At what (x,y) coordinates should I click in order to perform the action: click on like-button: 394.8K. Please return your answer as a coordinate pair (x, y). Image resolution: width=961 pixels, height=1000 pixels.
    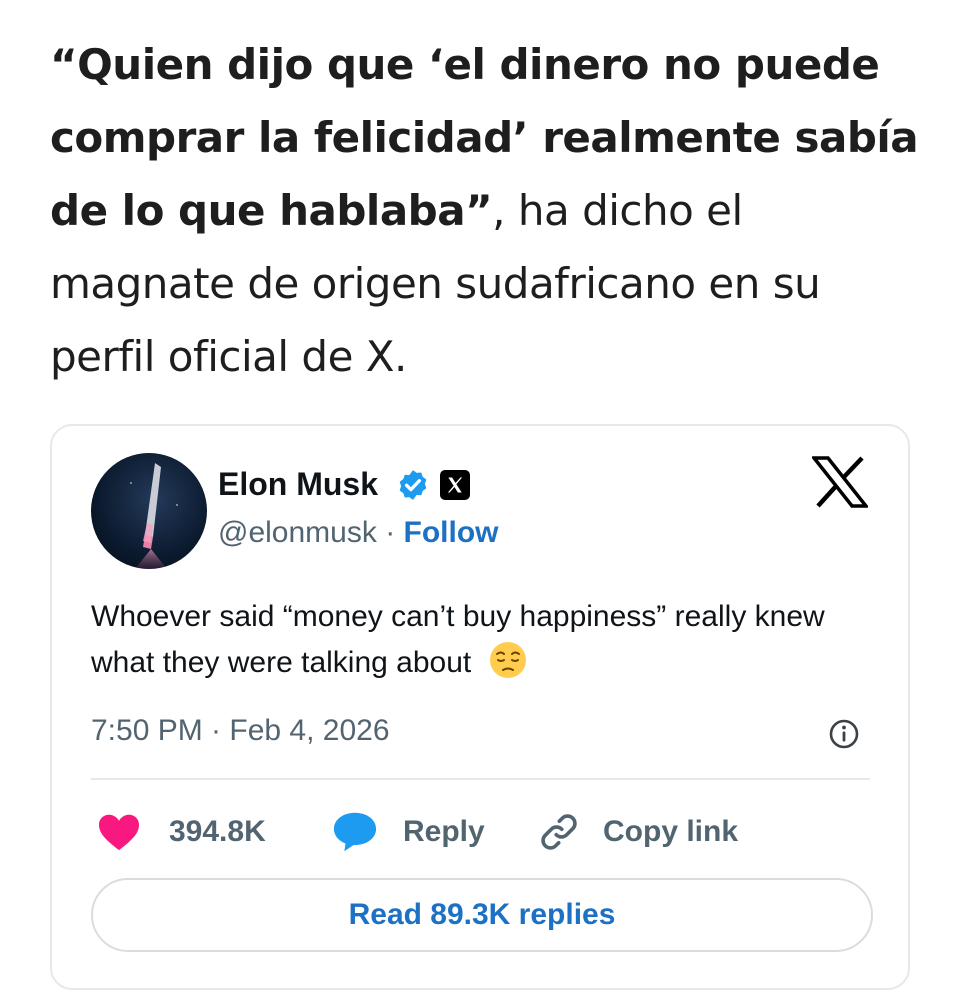
    Looking at the image, I should click on (181, 832).